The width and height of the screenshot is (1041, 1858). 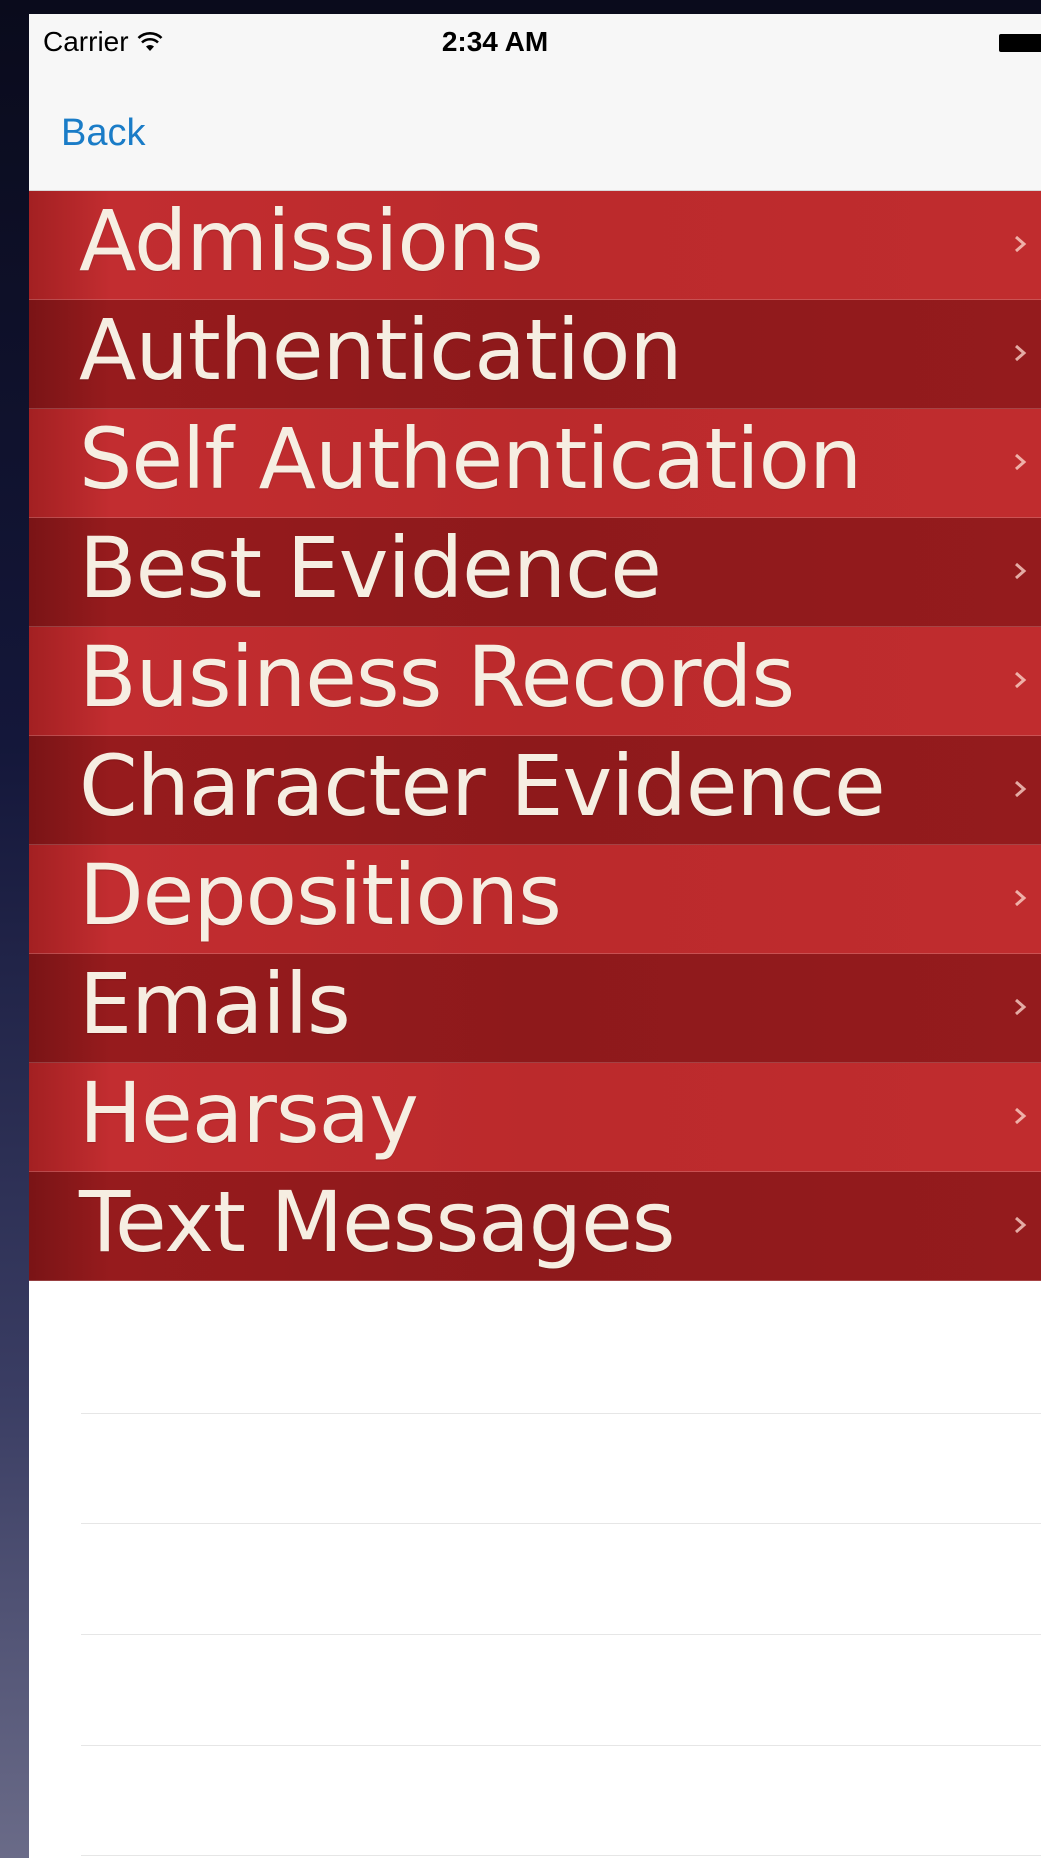 I want to click on list-item: Self Authentication, so click(x=535, y=463).